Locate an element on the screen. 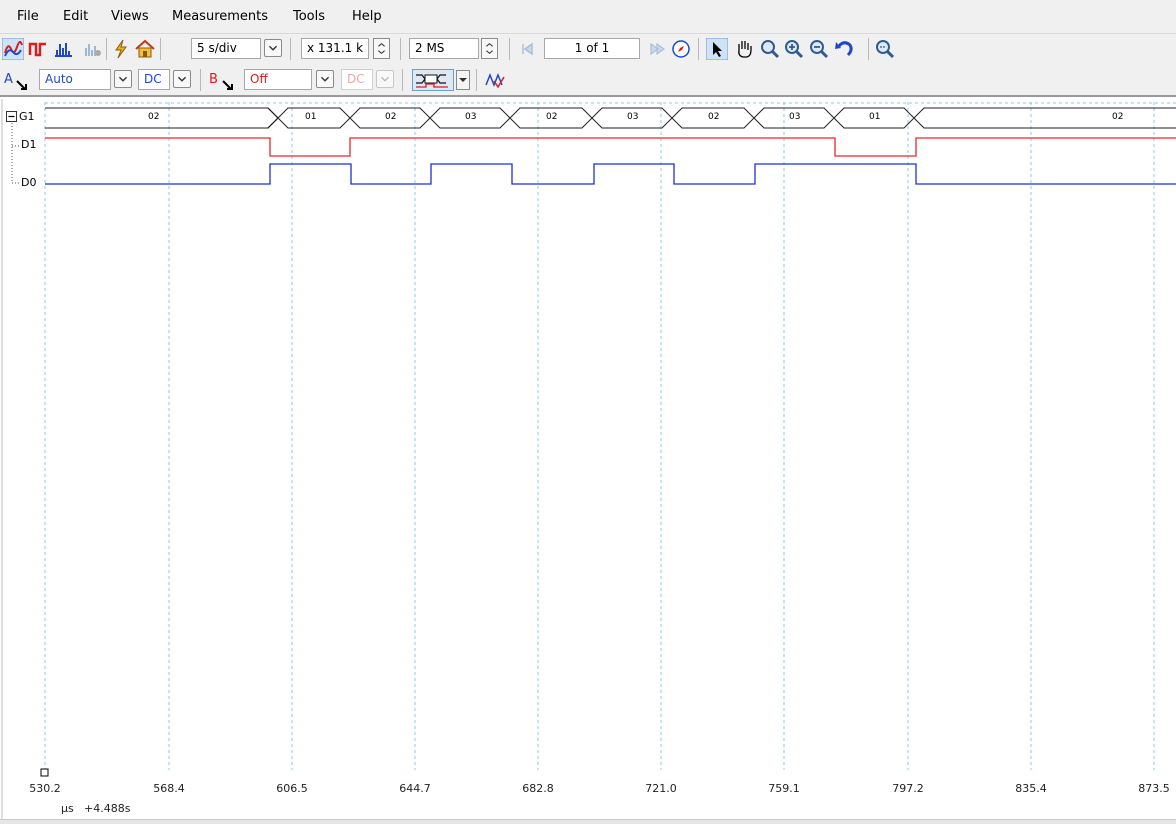  axis-unit-label: μs is located at coordinates (67, 808).